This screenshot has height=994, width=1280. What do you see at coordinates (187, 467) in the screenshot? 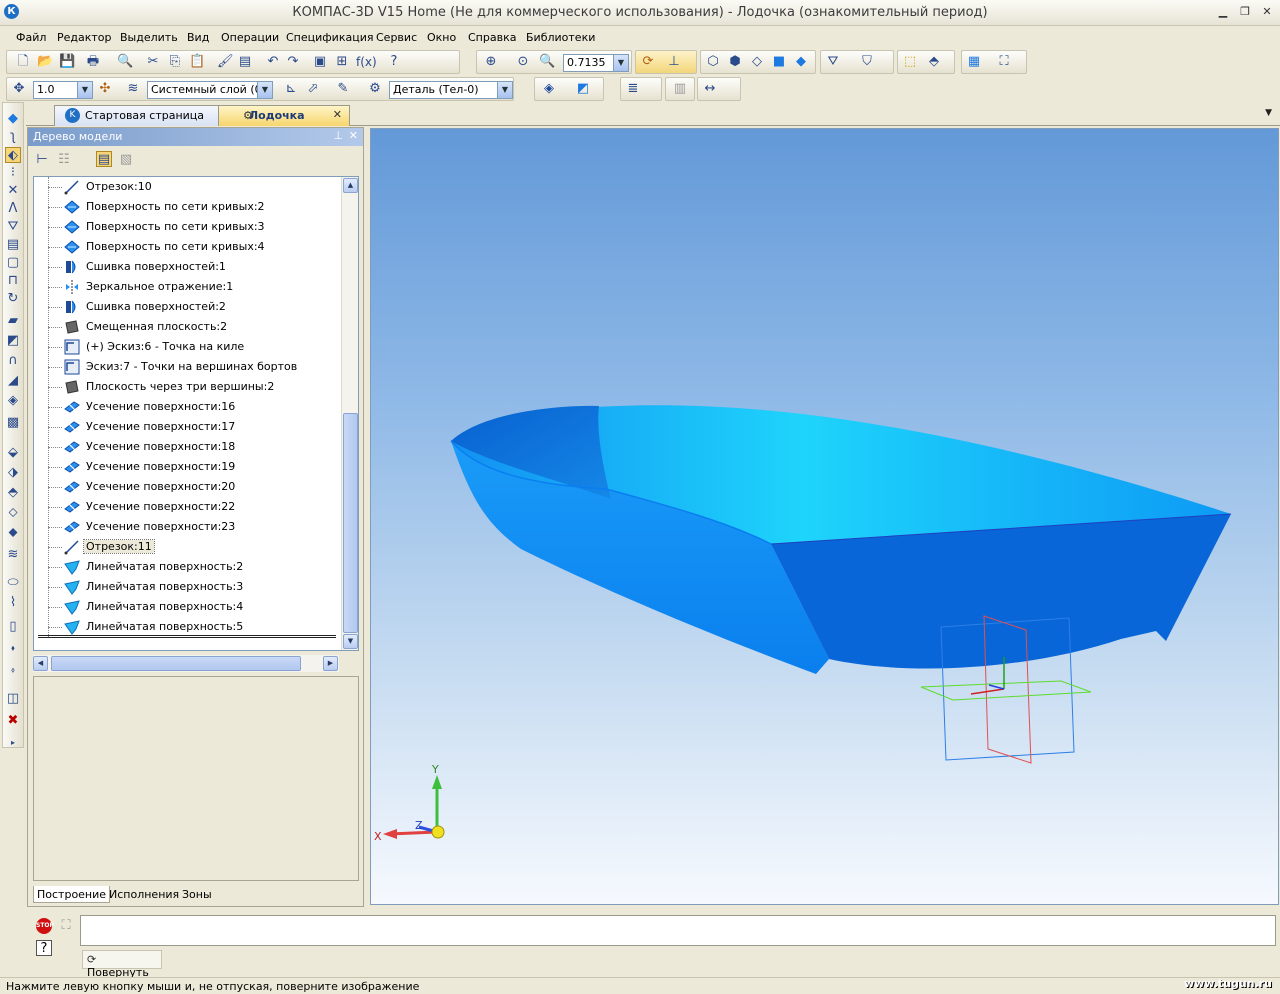
I see `tree-item: Усечение поверхности:19` at bounding box center [187, 467].